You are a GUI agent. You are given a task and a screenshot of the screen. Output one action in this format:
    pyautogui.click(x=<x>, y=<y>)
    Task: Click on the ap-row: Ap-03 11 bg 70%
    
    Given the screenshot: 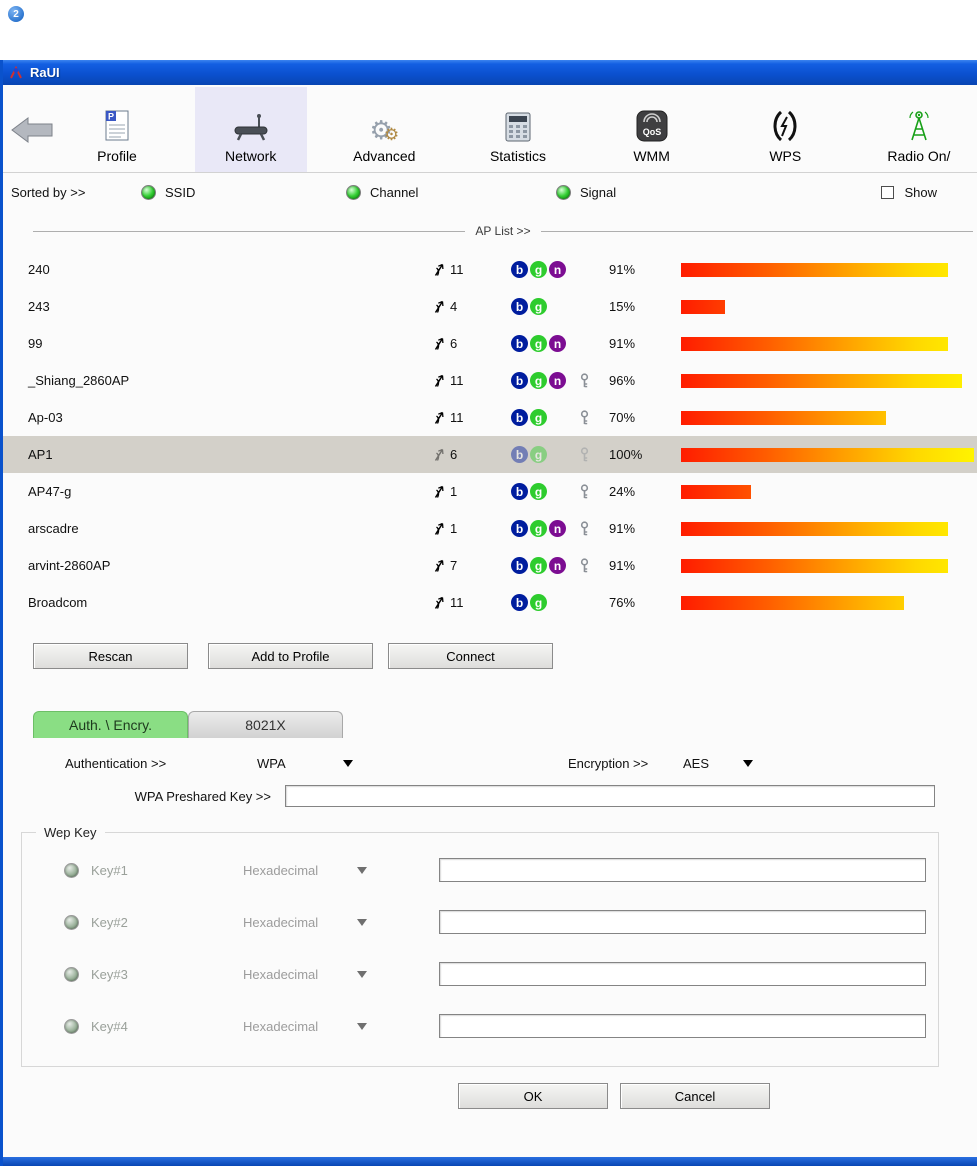 What is the action you would take?
    pyautogui.click(x=490, y=417)
    